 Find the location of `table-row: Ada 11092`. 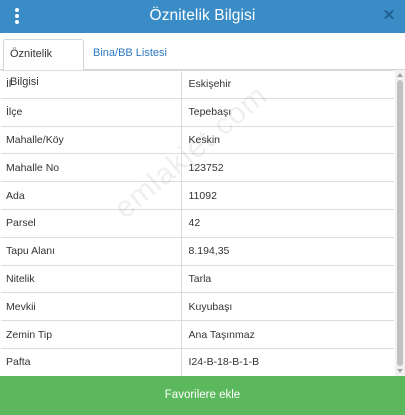

table-row: Ada 11092 is located at coordinates (197, 195).